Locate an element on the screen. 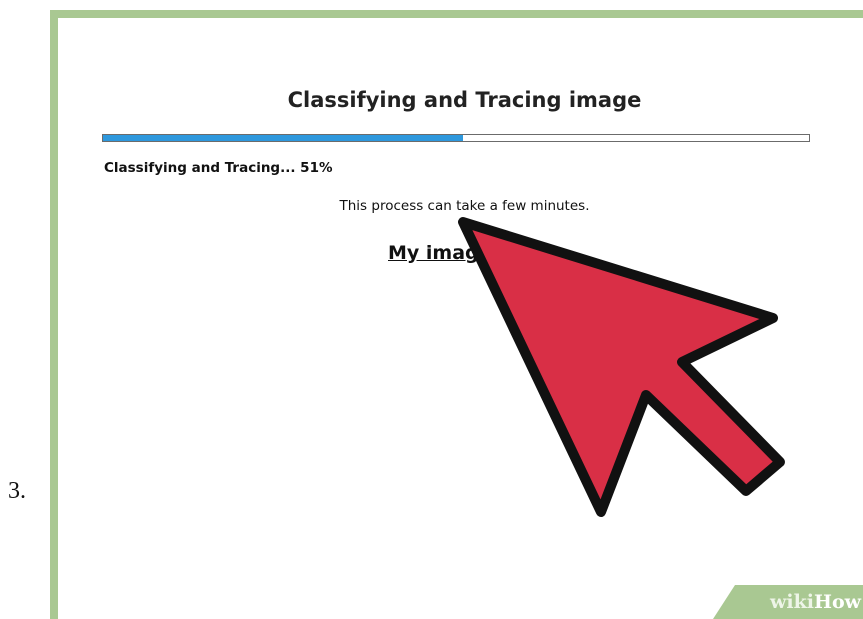 This screenshot has width=863, height=619. wikihow-logo-text: wikiHow is located at coordinates (815, 602).